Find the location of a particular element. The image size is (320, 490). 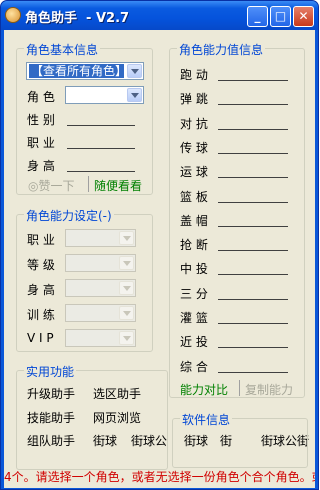

job-label: 职 业 is located at coordinates (41, 143).